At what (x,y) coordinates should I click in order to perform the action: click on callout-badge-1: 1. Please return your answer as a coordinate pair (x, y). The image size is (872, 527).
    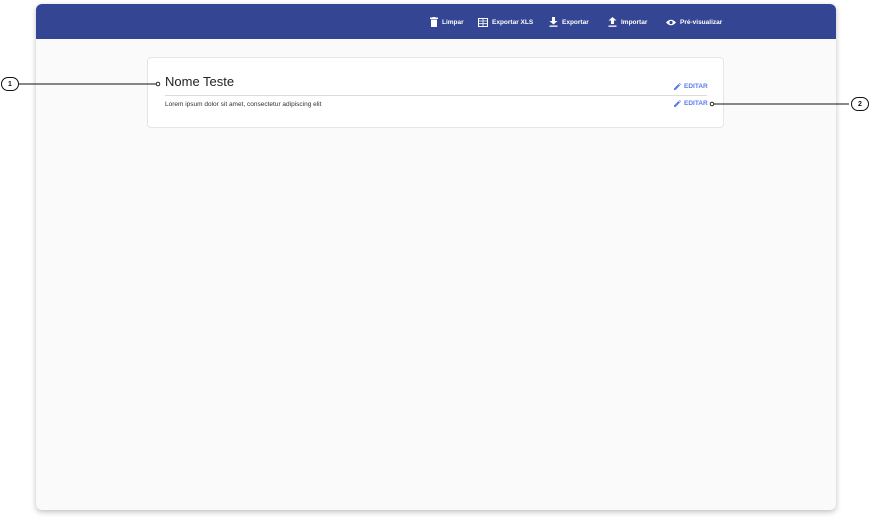
    Looking at the image, I should click on (10, 84).